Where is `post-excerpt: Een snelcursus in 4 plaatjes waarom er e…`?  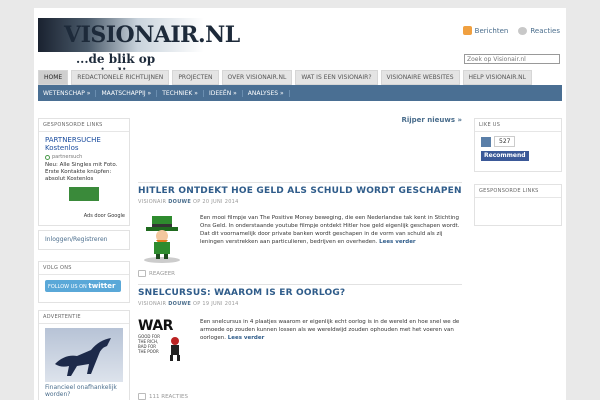
post-excerpt: Een snelcursus in 4 plaatjes waarom er e… is located at coordinates (331, 330).